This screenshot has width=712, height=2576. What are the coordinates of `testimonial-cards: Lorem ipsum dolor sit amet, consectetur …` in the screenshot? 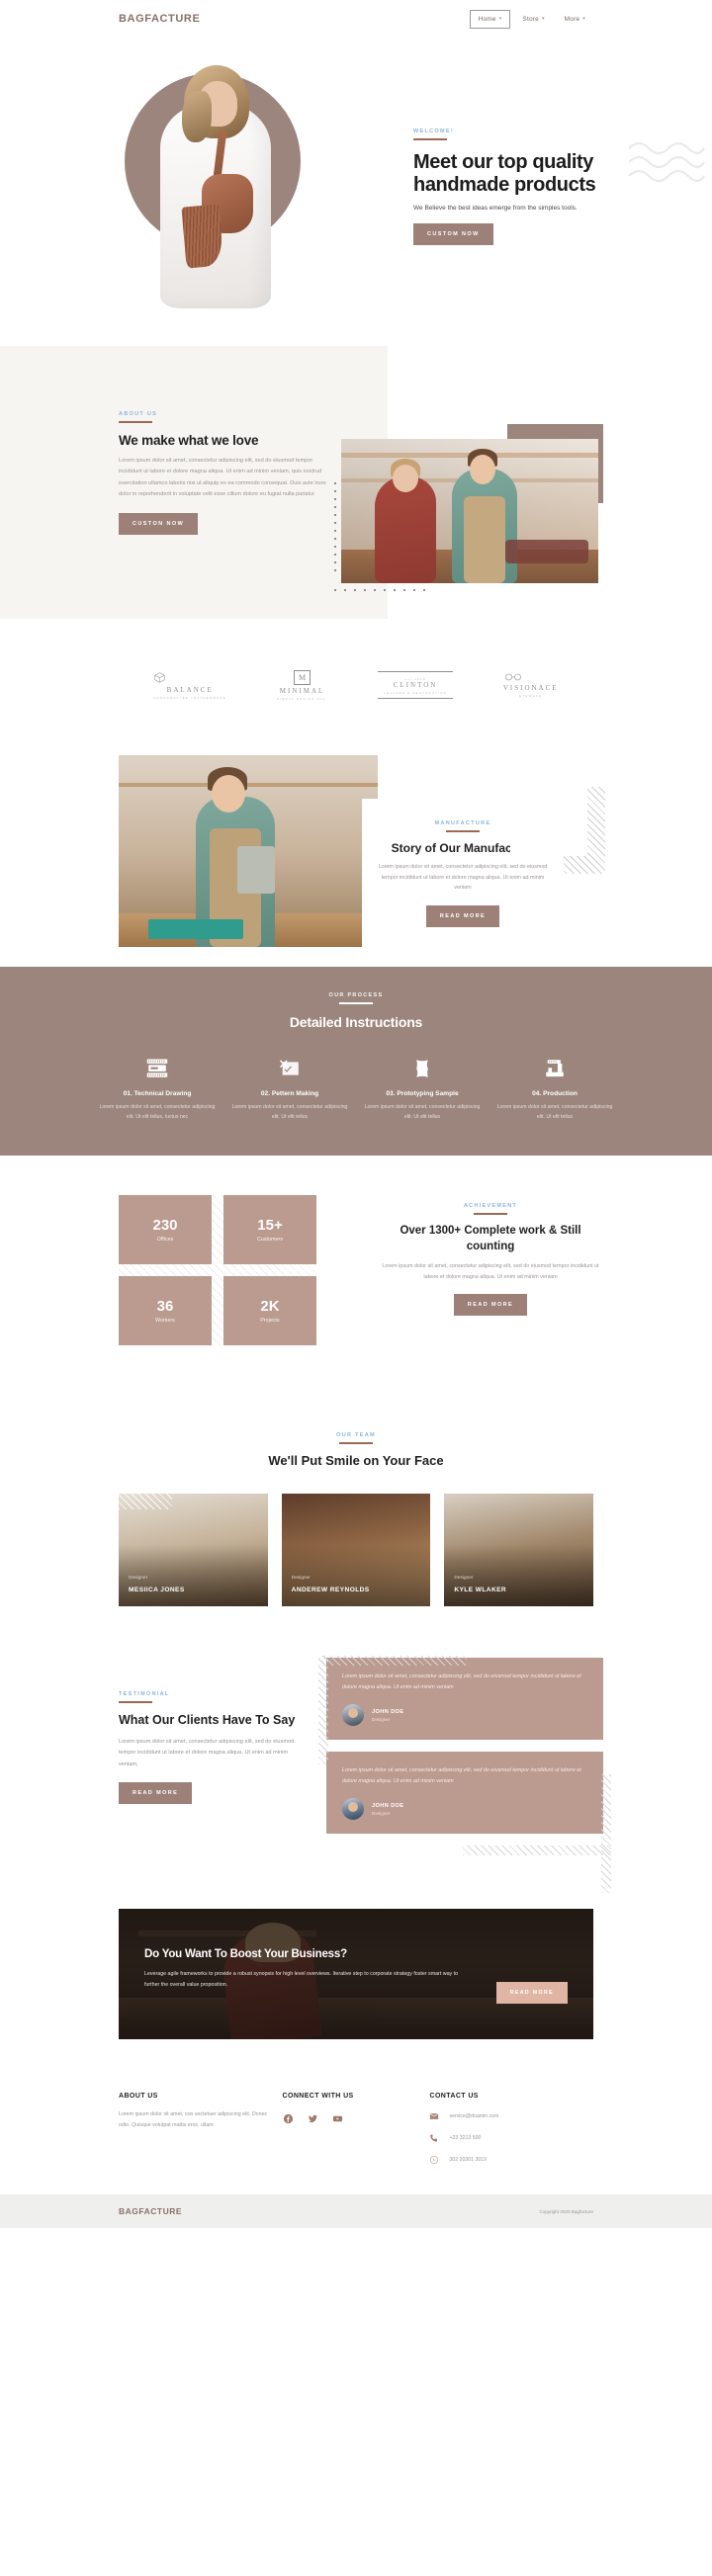 It's located at (465, 1775).